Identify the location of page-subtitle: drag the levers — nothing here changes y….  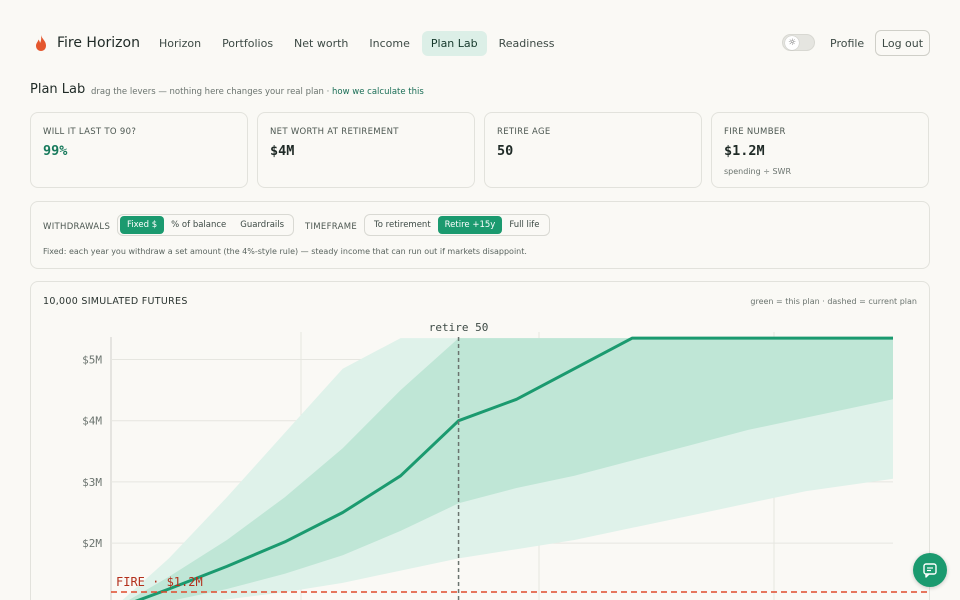
(257, 92).